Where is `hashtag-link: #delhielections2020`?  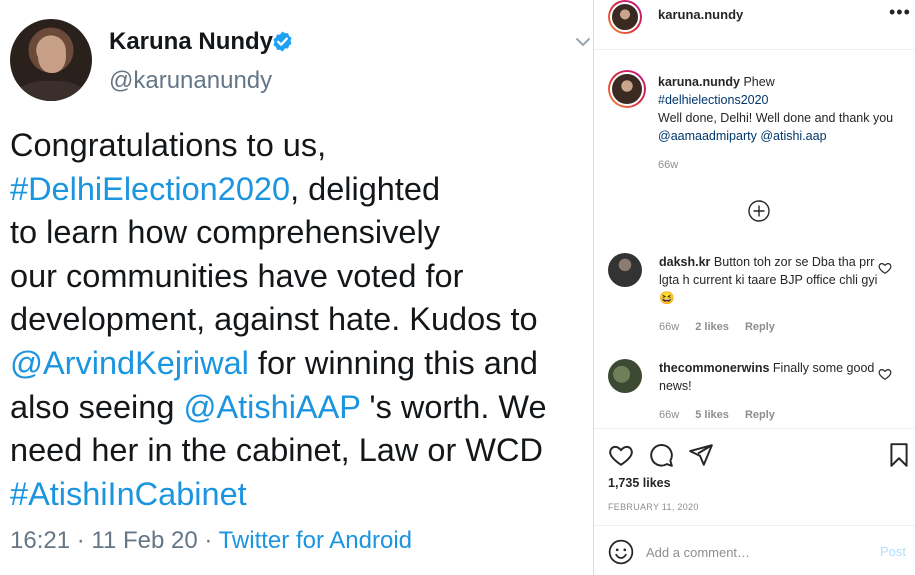 hashtag-link: #delhielections2020 is located at coordinates (713, 100).